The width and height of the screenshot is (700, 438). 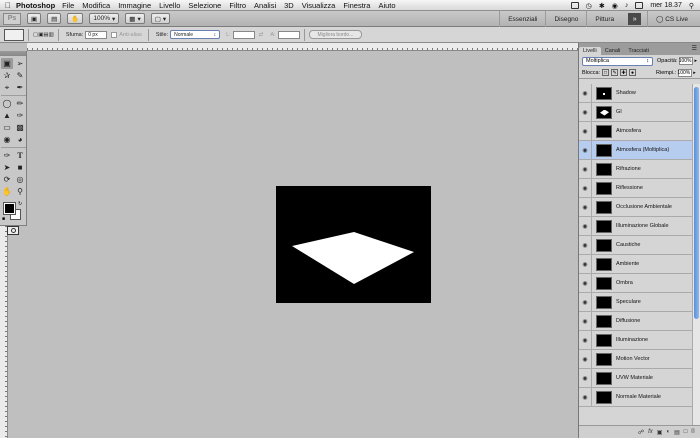 I want to click on shape-tool-icon: ■, so click(x=20, y=167).